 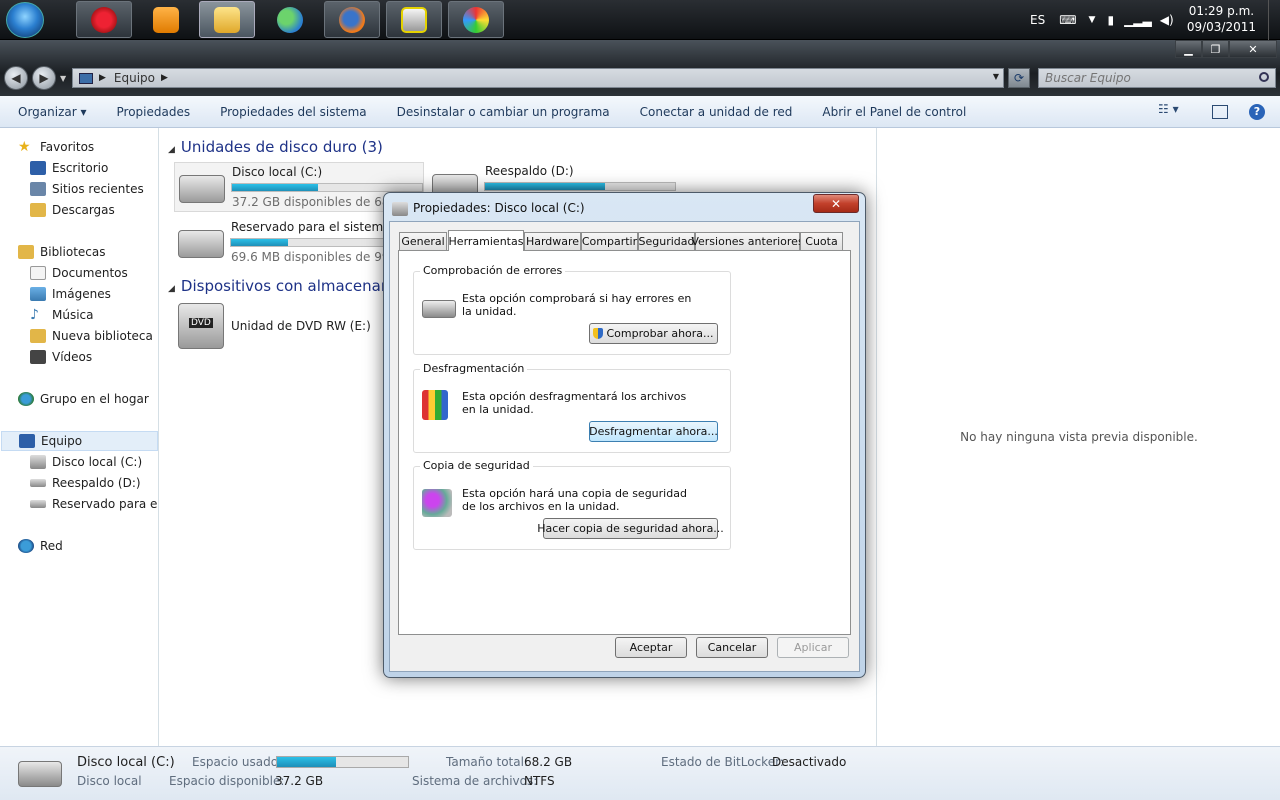 I want to click on tab-sharing: Compartir, so click(x=609, y=241).